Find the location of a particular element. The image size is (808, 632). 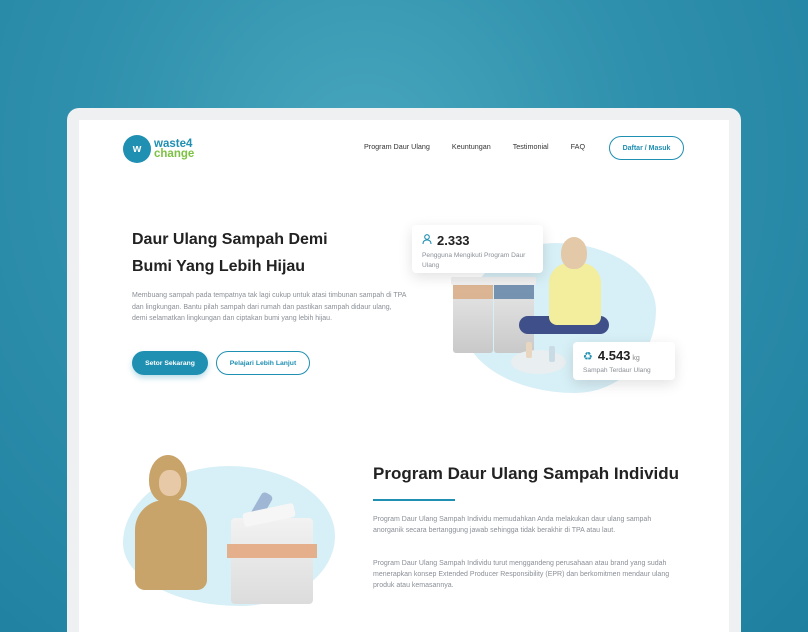

recycled-stat-card: ♻ 4.543 kg Sampah Terdaur Ulang is located at coordinates (624, 361).